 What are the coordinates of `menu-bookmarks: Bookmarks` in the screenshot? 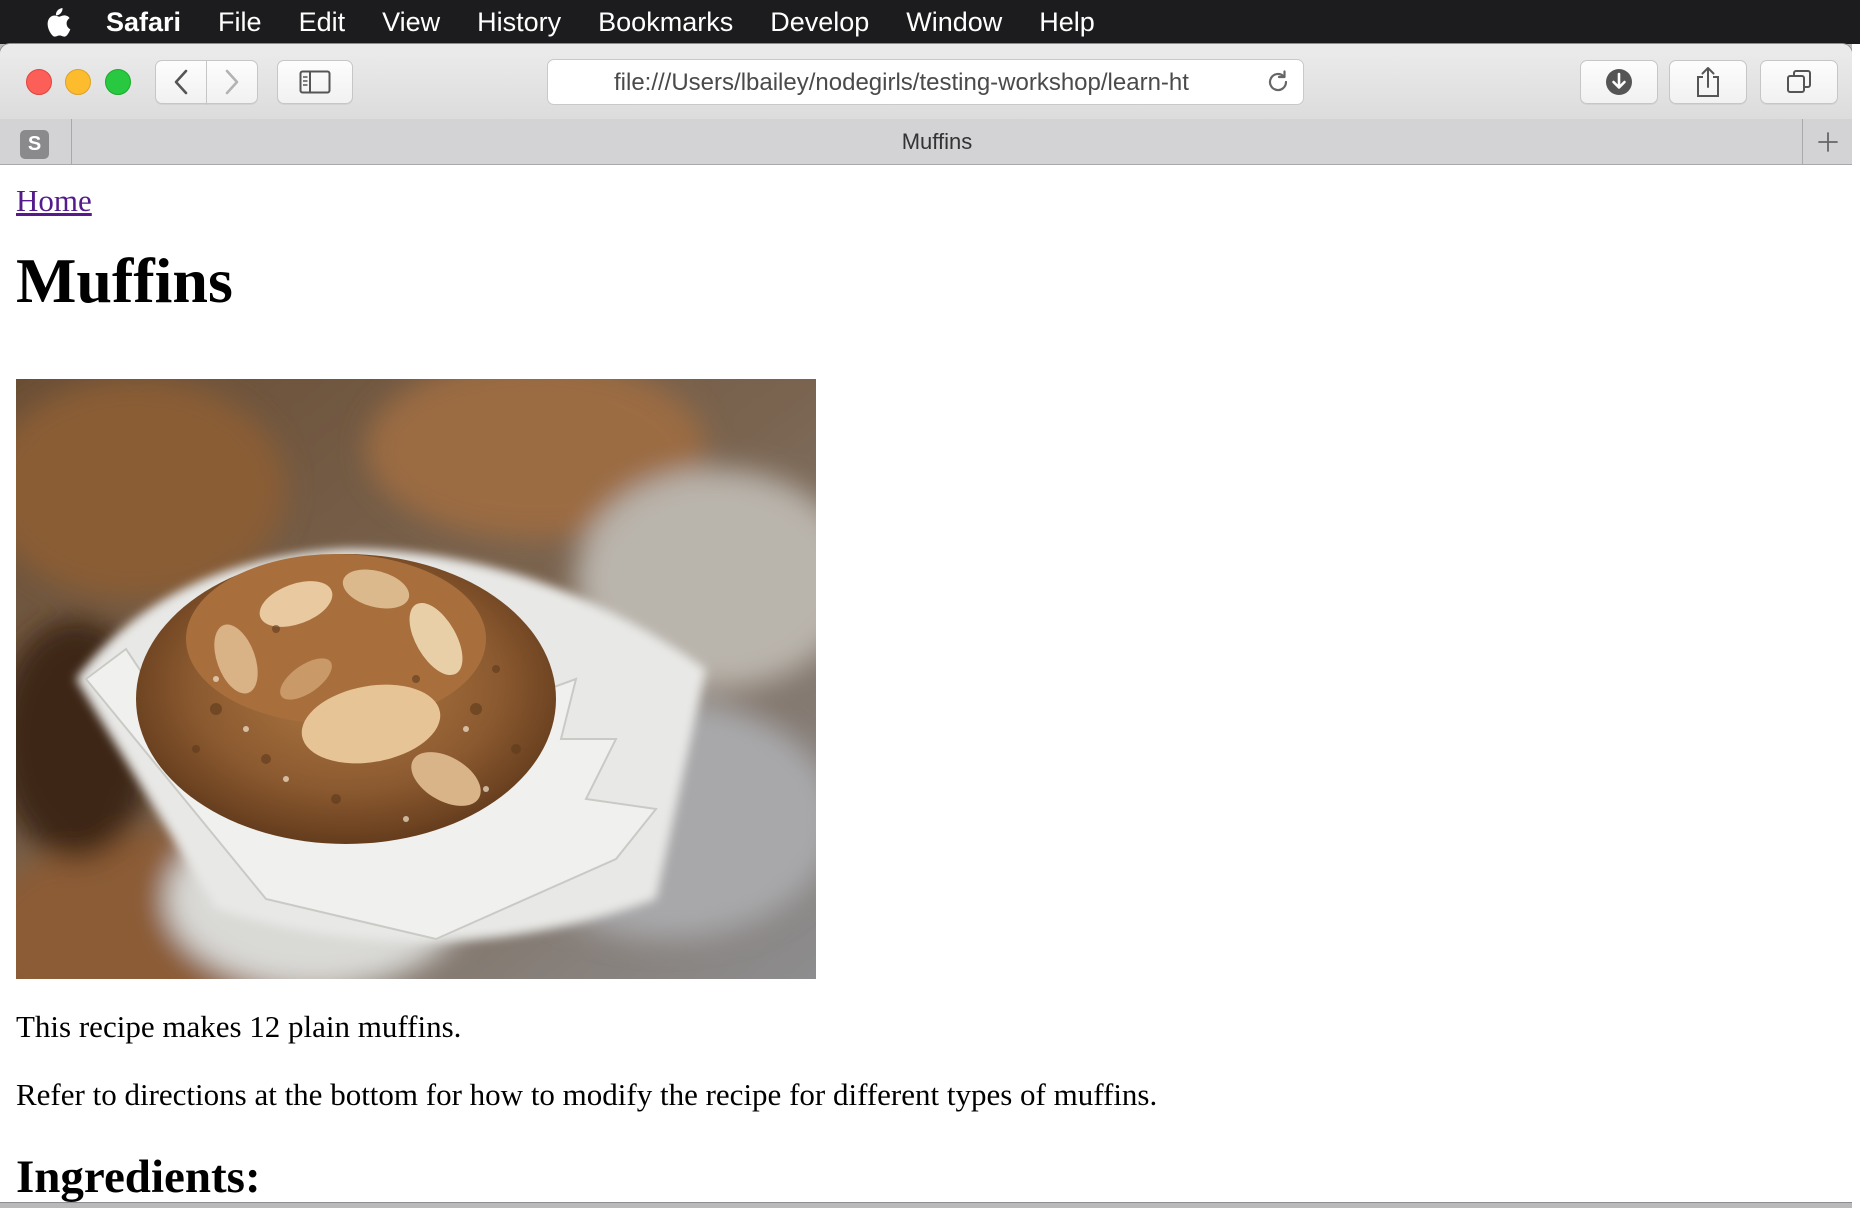 It's located at (665, 22).